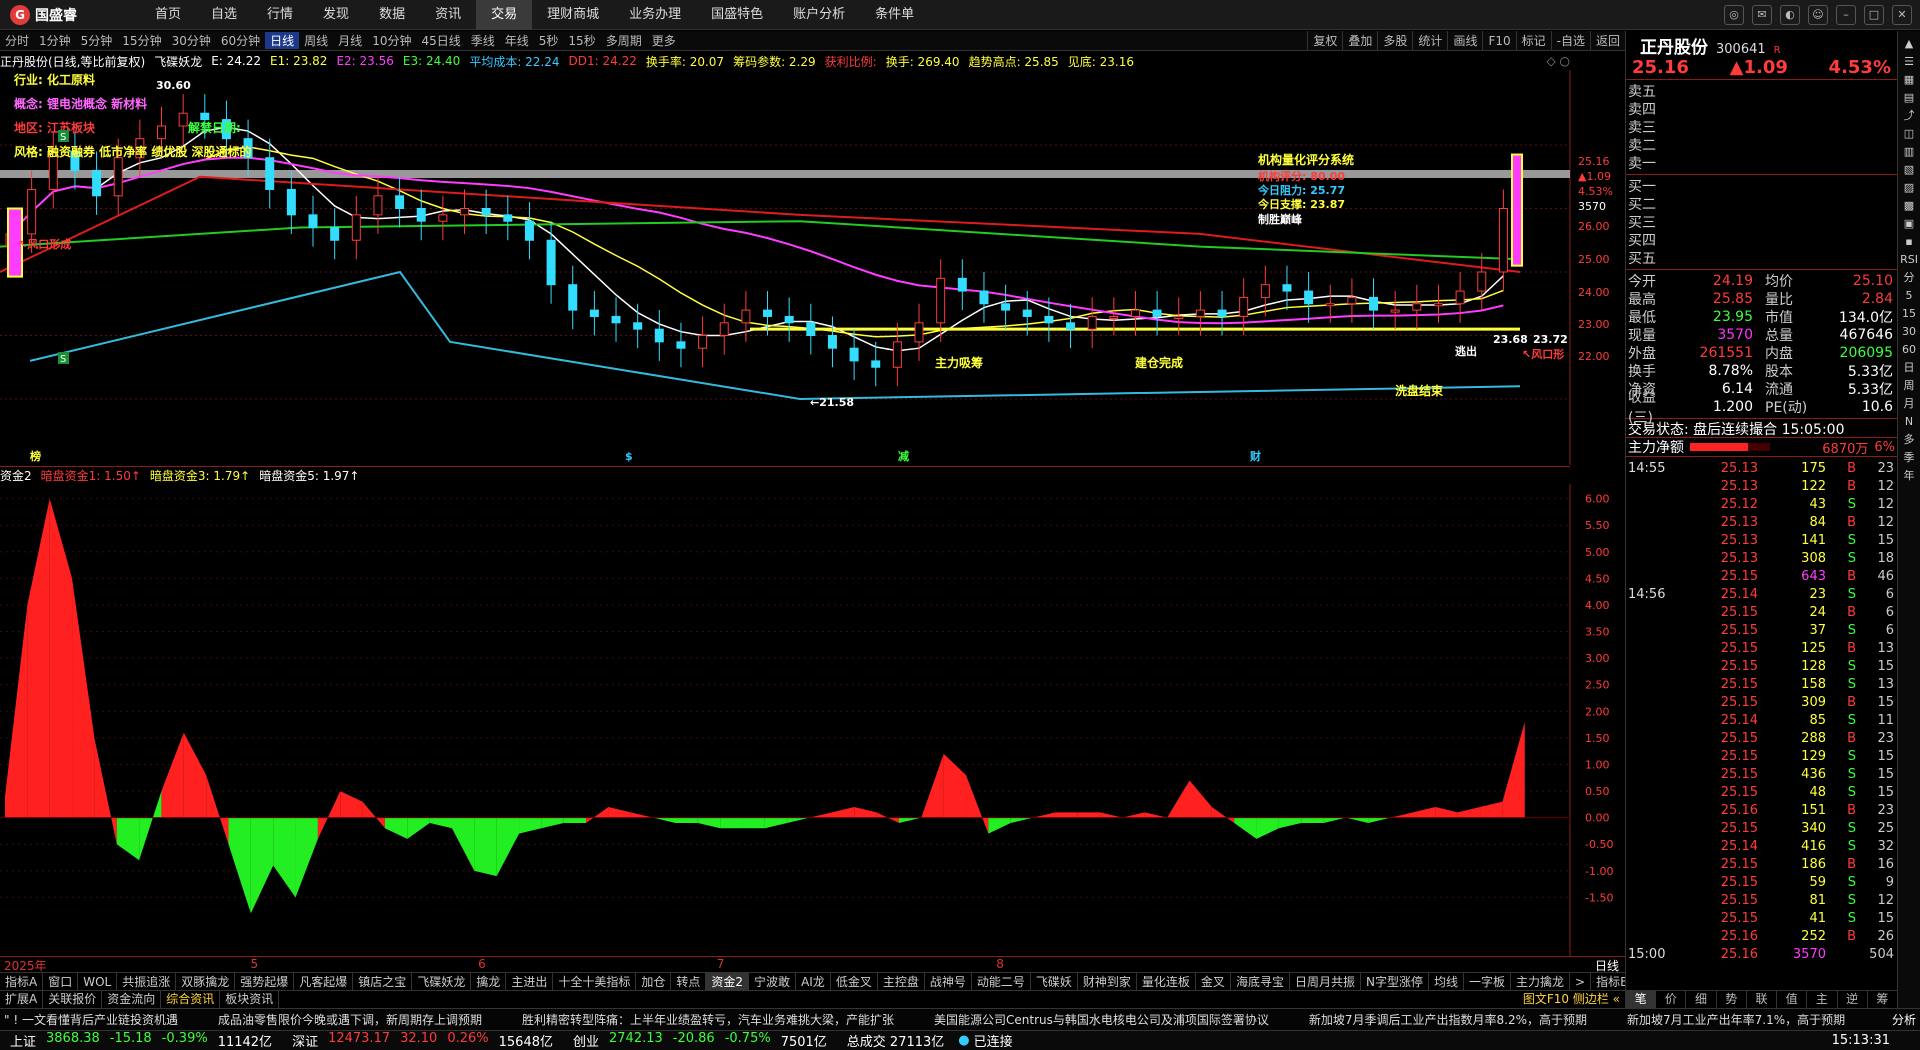 The width and height of the screenshot is (1920, 1050). Describe the element at coordinates (422, 1040) in the screenshot. I see `index-quote-1: 深证 12473.17 32.10 0.26% 15648亿` at that location.